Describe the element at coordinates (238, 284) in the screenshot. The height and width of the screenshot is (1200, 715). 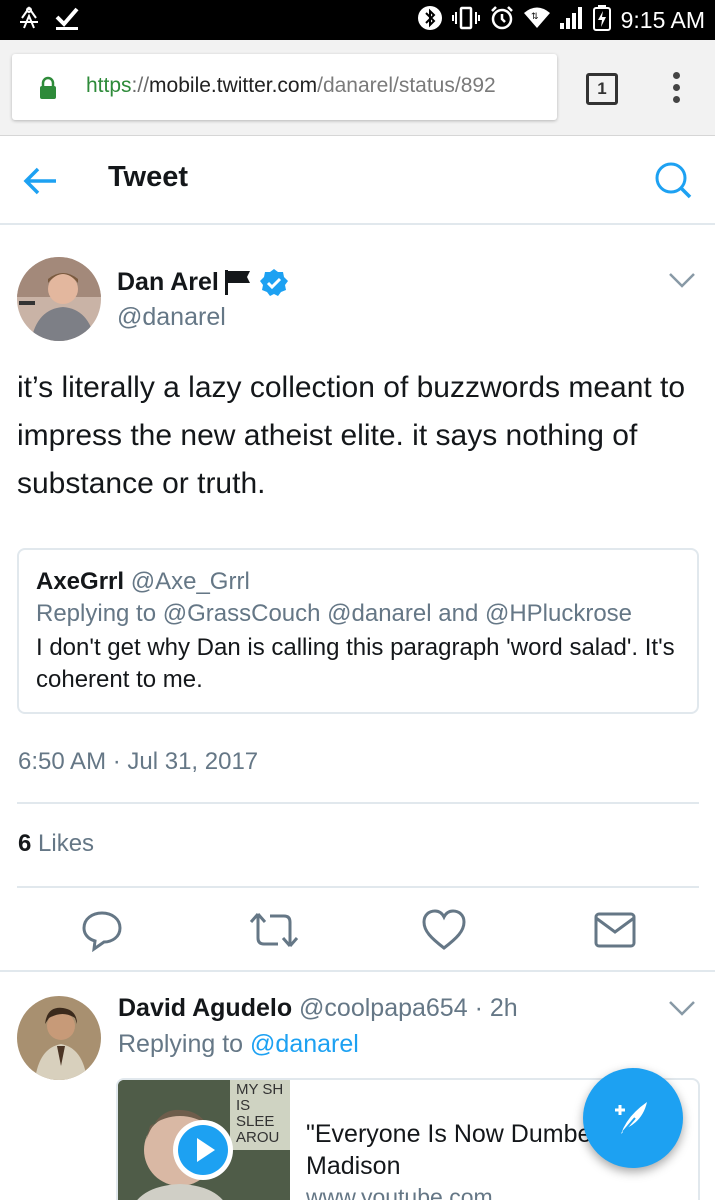
I see `flag-icon` at that location.